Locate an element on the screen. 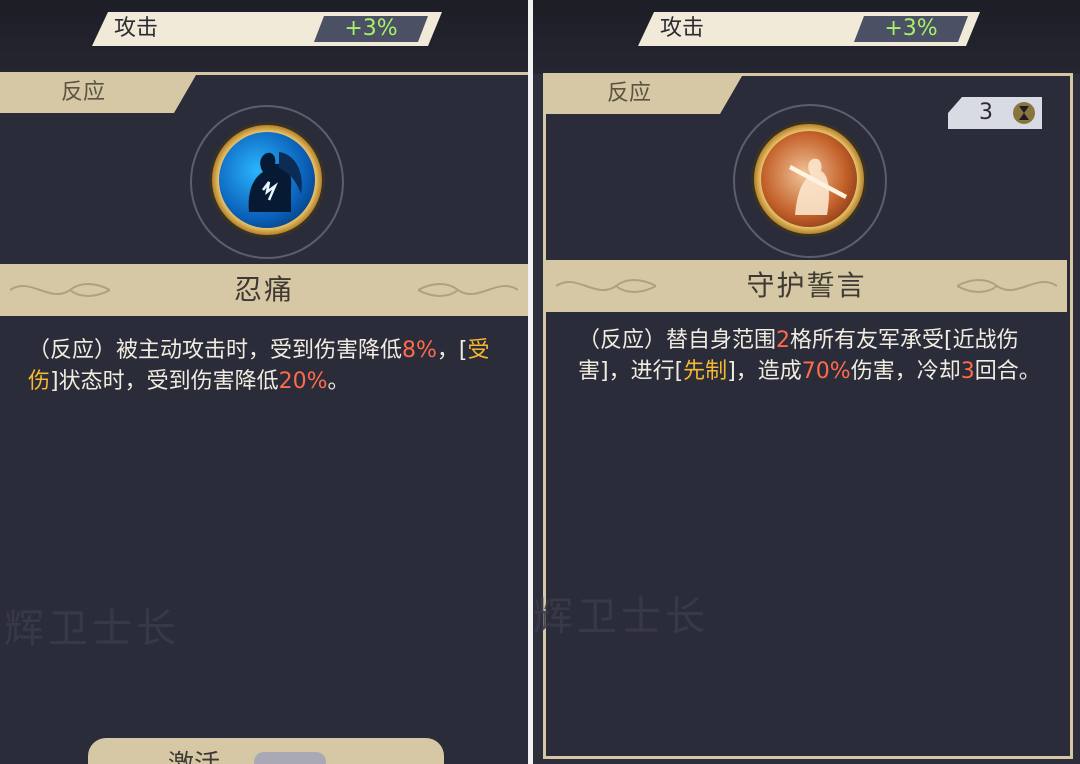 The width and height of the screenshot is (1080, 764). skill-name: 守护誓言 is located at coordinates (806, 285).